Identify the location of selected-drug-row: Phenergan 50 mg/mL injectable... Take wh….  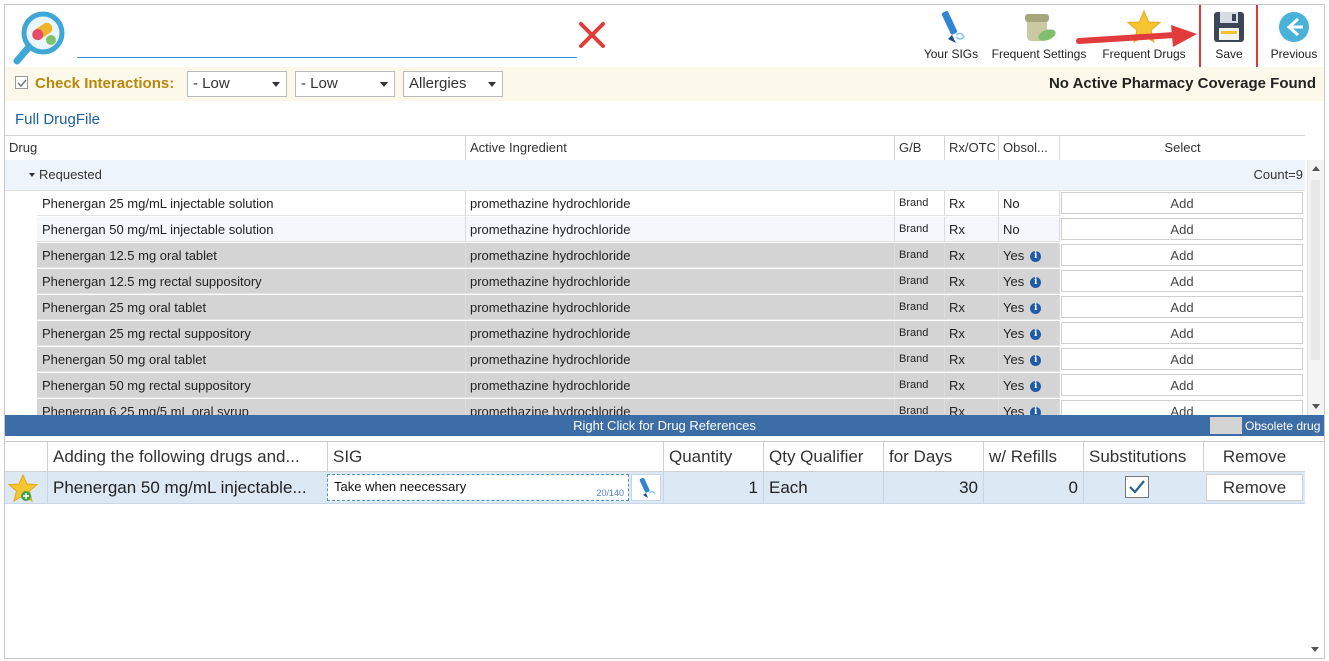
(655, 488).